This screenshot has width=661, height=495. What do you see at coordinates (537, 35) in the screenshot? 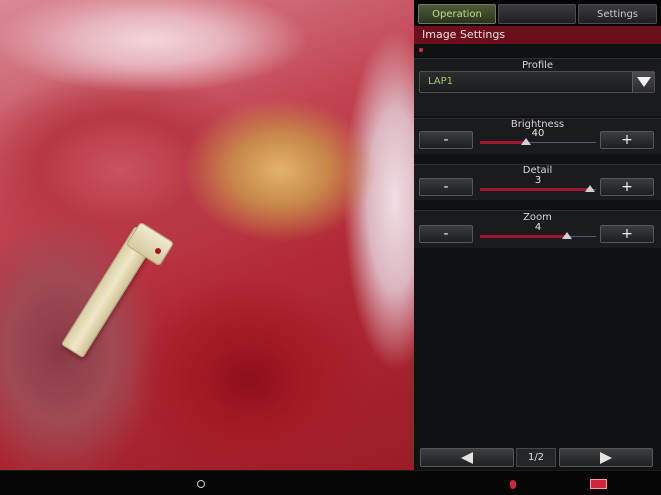
I see `section-title: Image Settings` at bounding box center [537, 35].